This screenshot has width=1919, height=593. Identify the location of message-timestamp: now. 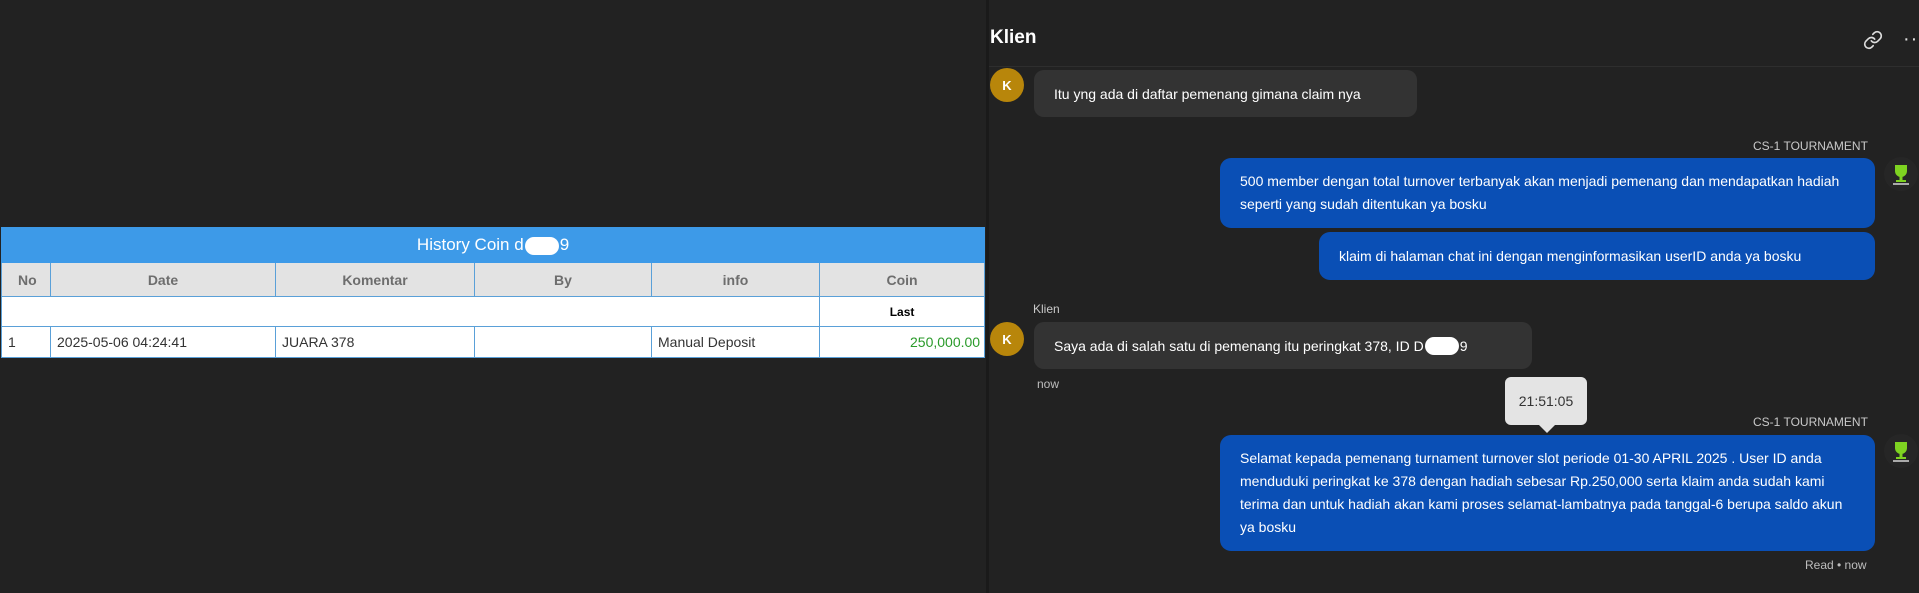
(1048, 384).